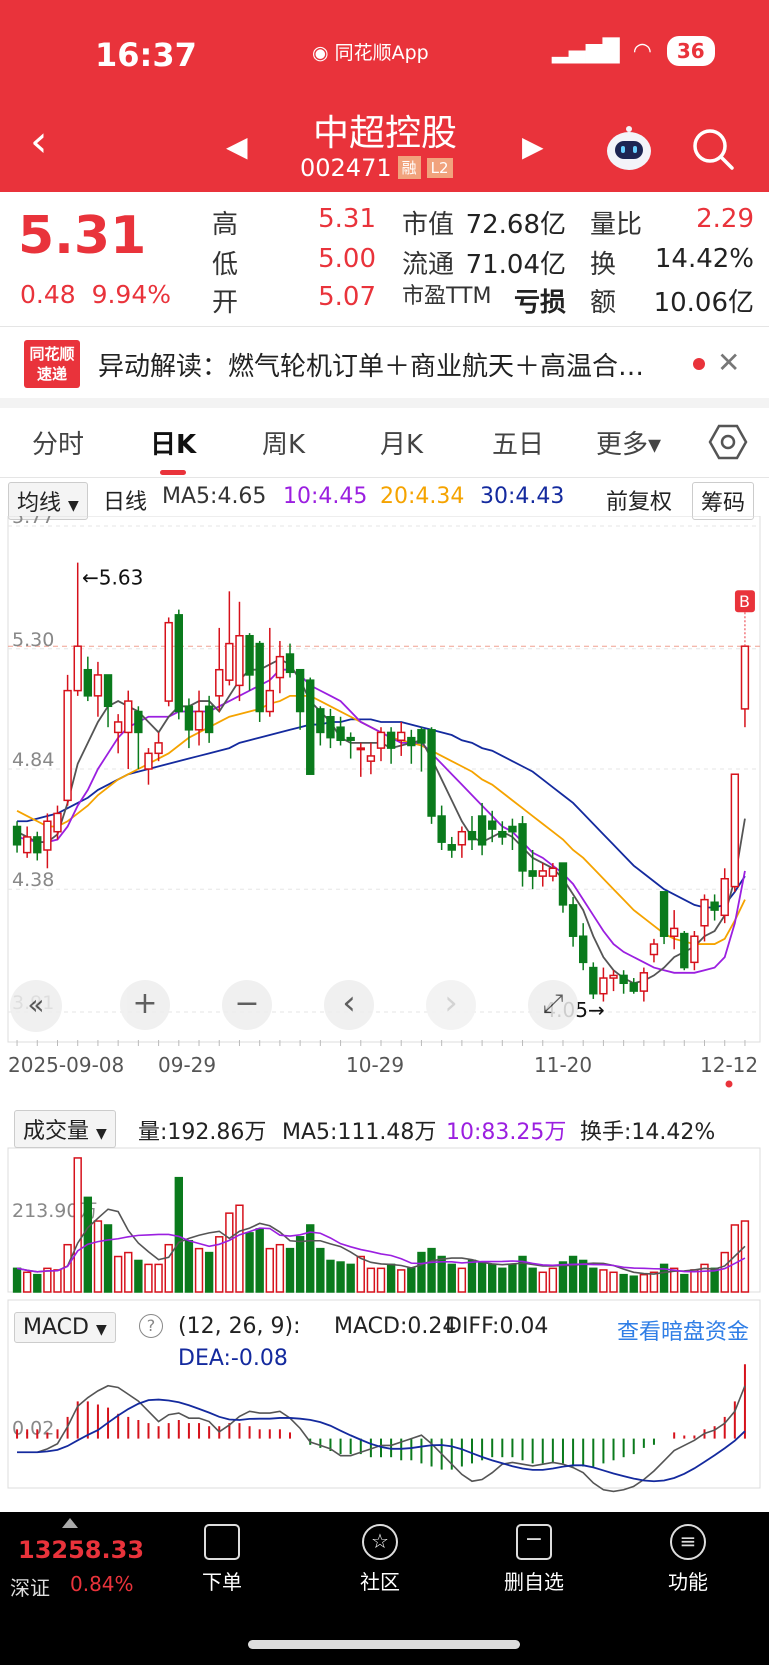 The image size is (769, 1665). I want to click on indicator-selector: 均线 ▼, so click(48, 501).